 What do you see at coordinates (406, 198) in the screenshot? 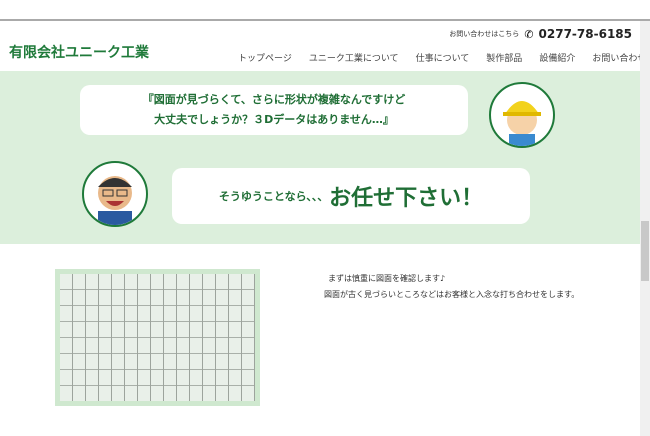
I see `reply-large: お任せ下さい！` at bounding box center [406, 198].